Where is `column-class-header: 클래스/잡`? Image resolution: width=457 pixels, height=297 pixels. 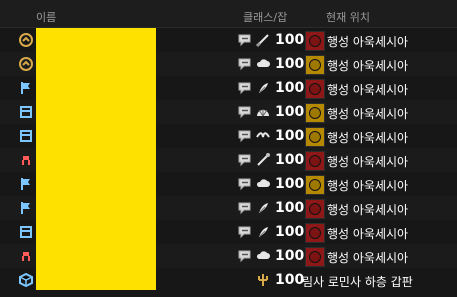
column-class-header: 클래스/잡 is located at coordinates (265, 17).